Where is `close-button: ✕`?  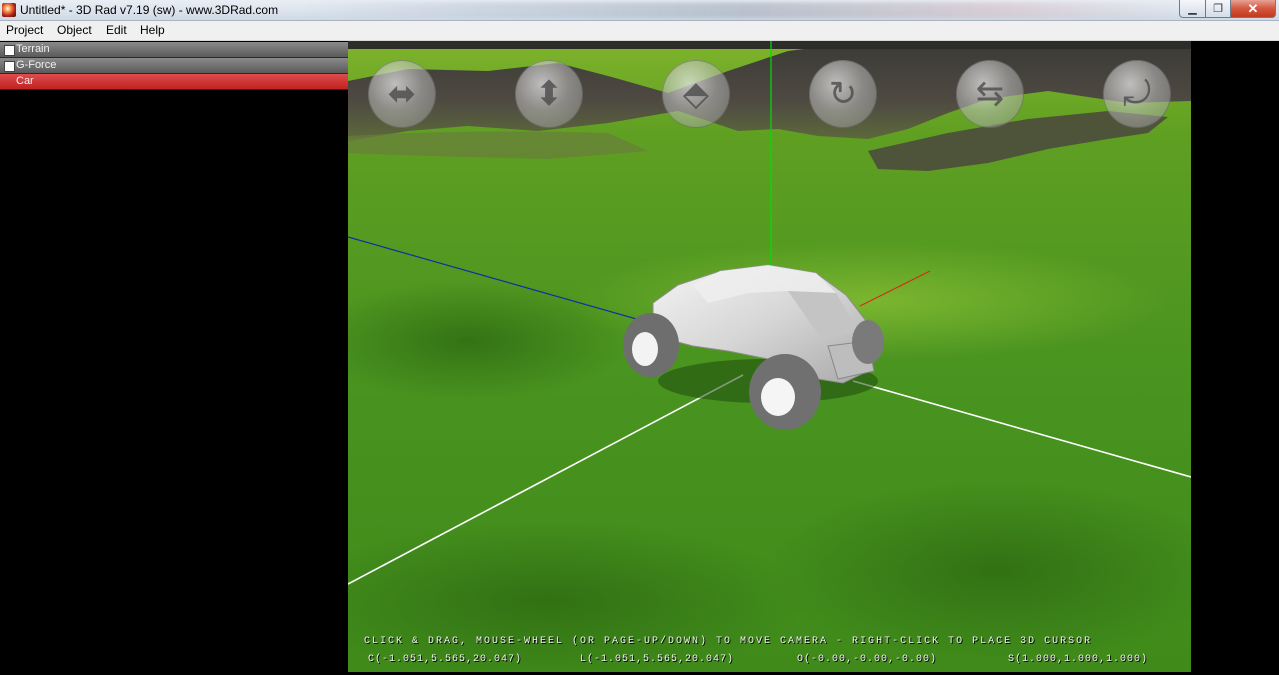 close-button: ✕ is located at coordinates (1253, 9).